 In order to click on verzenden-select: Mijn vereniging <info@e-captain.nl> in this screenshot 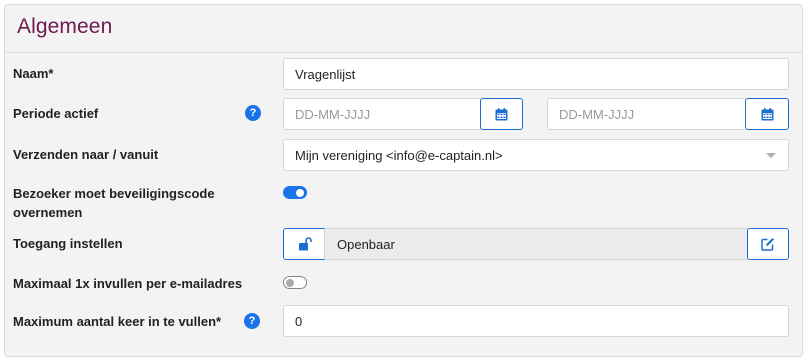, I will do `click(536, 155)`.